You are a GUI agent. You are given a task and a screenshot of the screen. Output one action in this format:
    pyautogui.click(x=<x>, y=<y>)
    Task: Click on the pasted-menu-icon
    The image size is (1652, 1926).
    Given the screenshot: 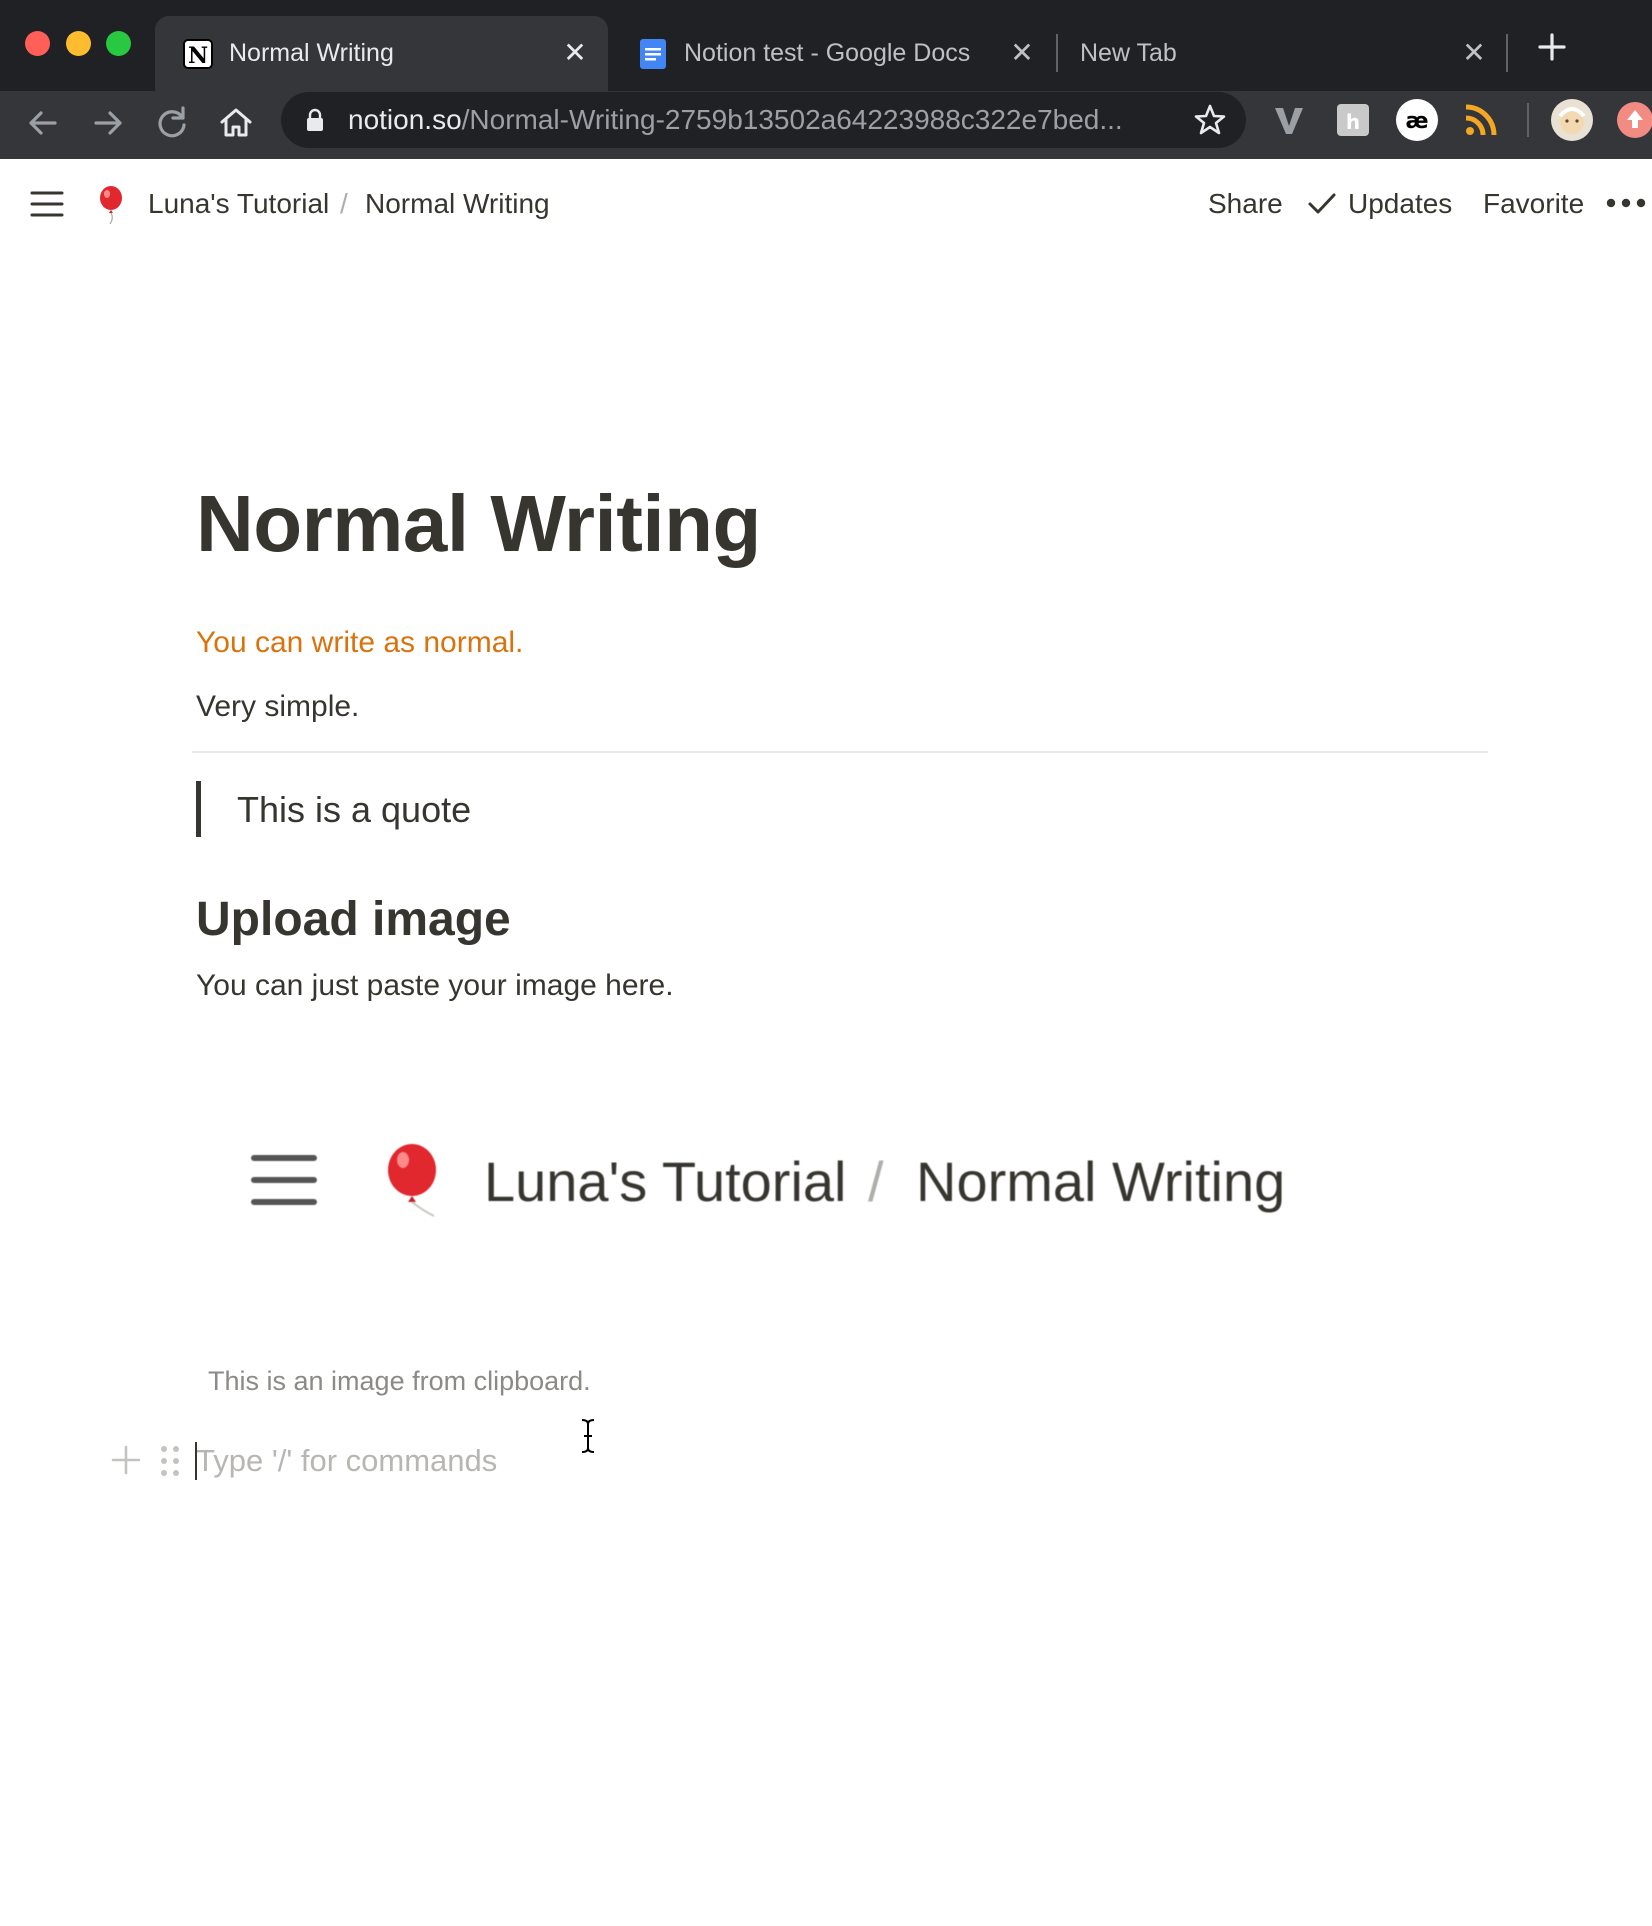 What is the action you would take?
    pyautogui.click(x=284, y=1180)
    